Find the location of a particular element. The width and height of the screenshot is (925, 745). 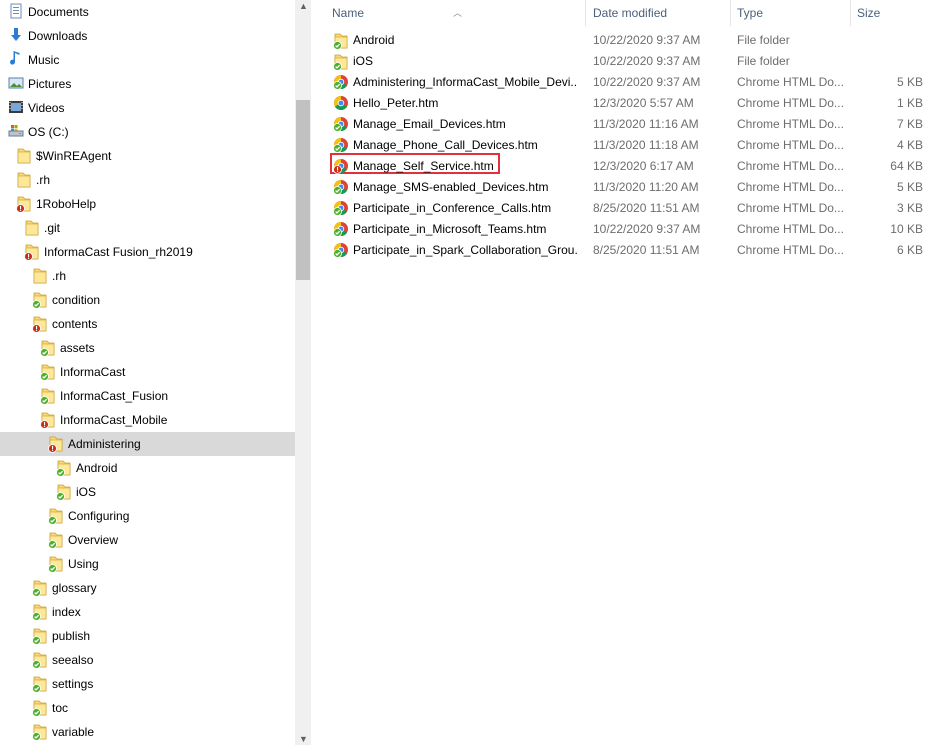

nav-item-informacast-fusion: InformaCast_Fusion is located at coordinates (147, 396).